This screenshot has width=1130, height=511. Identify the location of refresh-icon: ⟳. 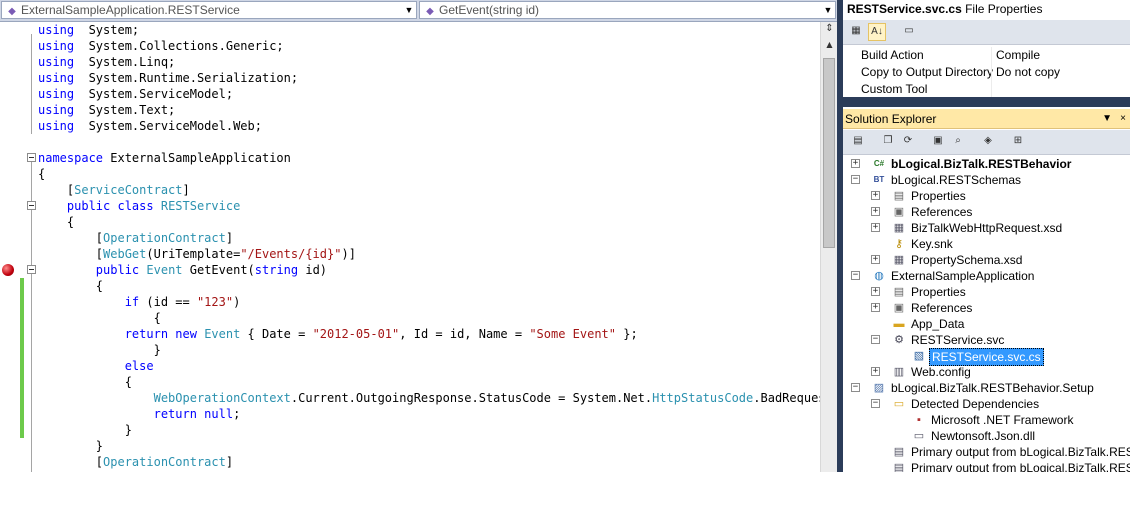
(908, 142).